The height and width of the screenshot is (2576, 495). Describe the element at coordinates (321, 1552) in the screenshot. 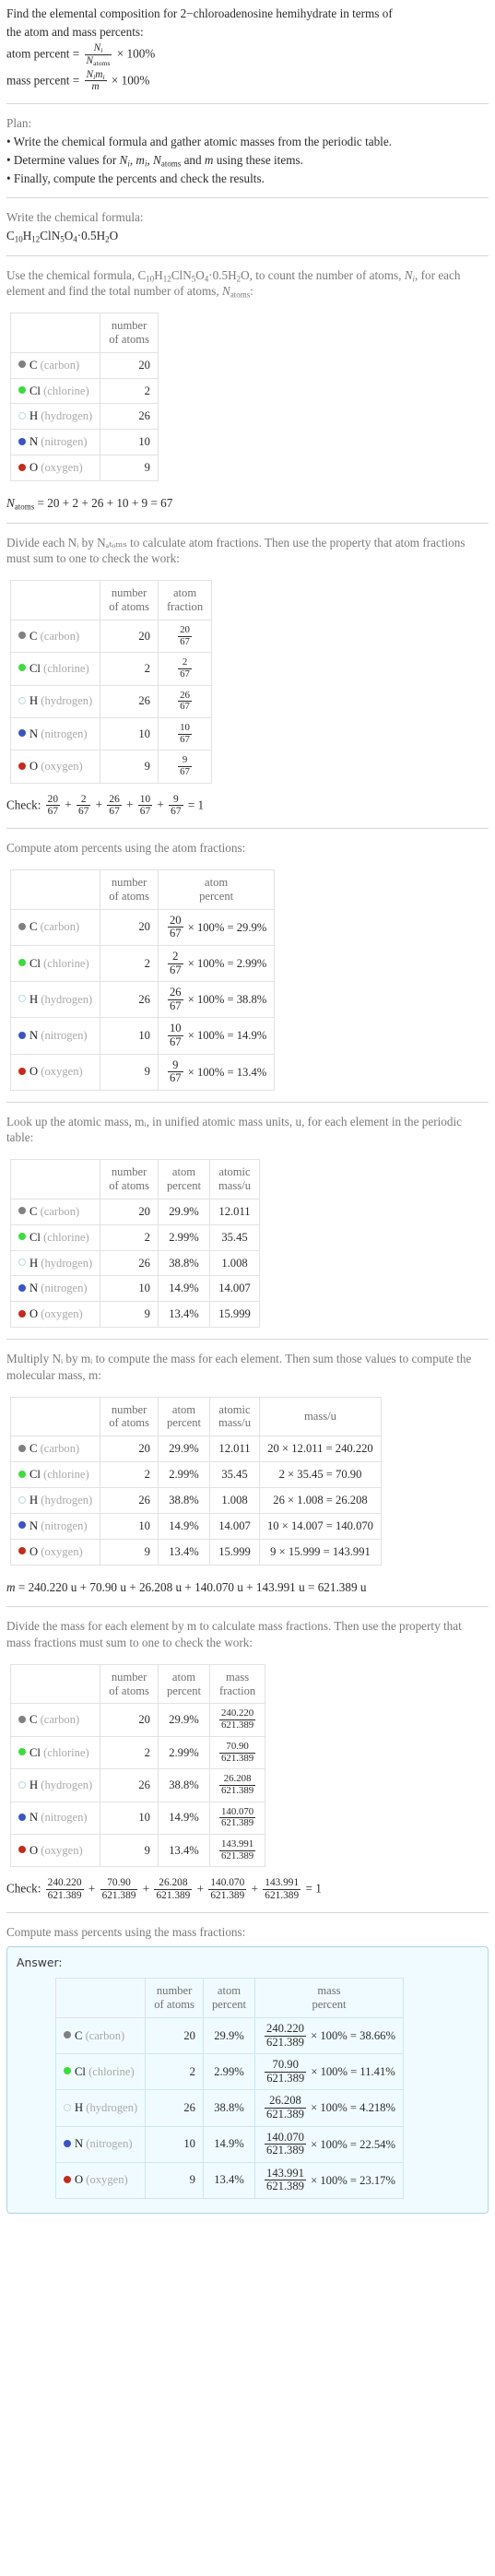

I see `mass-expression-cell: 9 × 15.999 = 143.991` at that location.